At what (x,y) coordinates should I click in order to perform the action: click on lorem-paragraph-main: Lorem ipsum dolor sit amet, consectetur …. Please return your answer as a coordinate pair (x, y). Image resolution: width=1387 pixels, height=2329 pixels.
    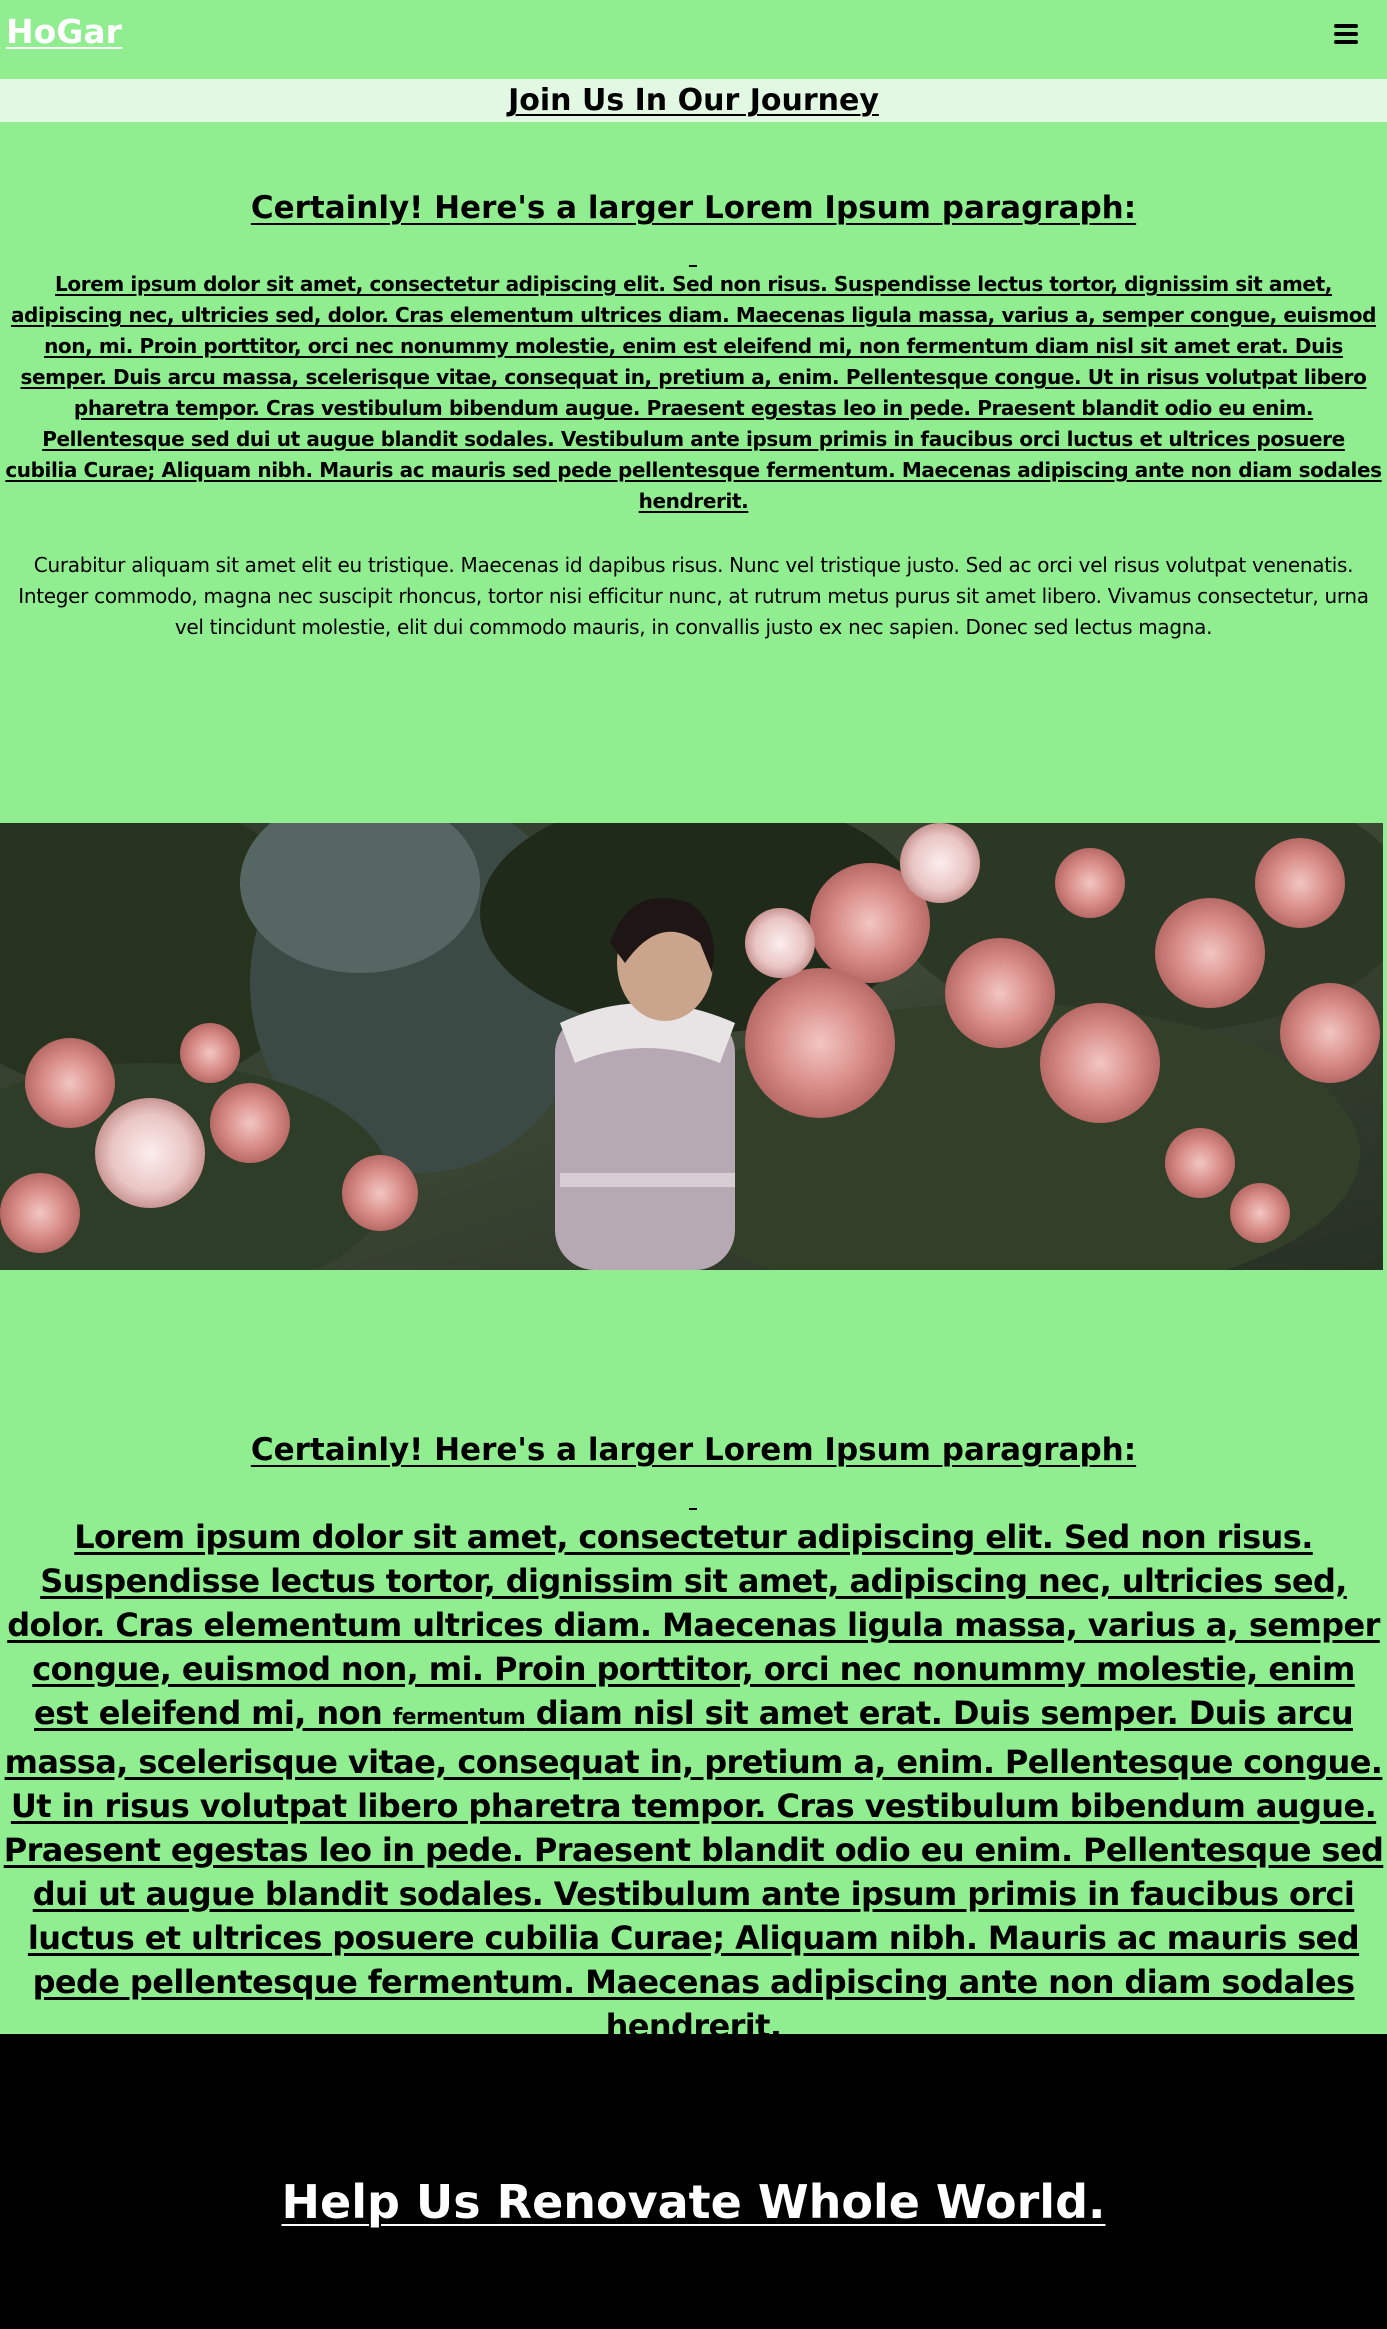
    Looking at the image, I should click on (693, 392).